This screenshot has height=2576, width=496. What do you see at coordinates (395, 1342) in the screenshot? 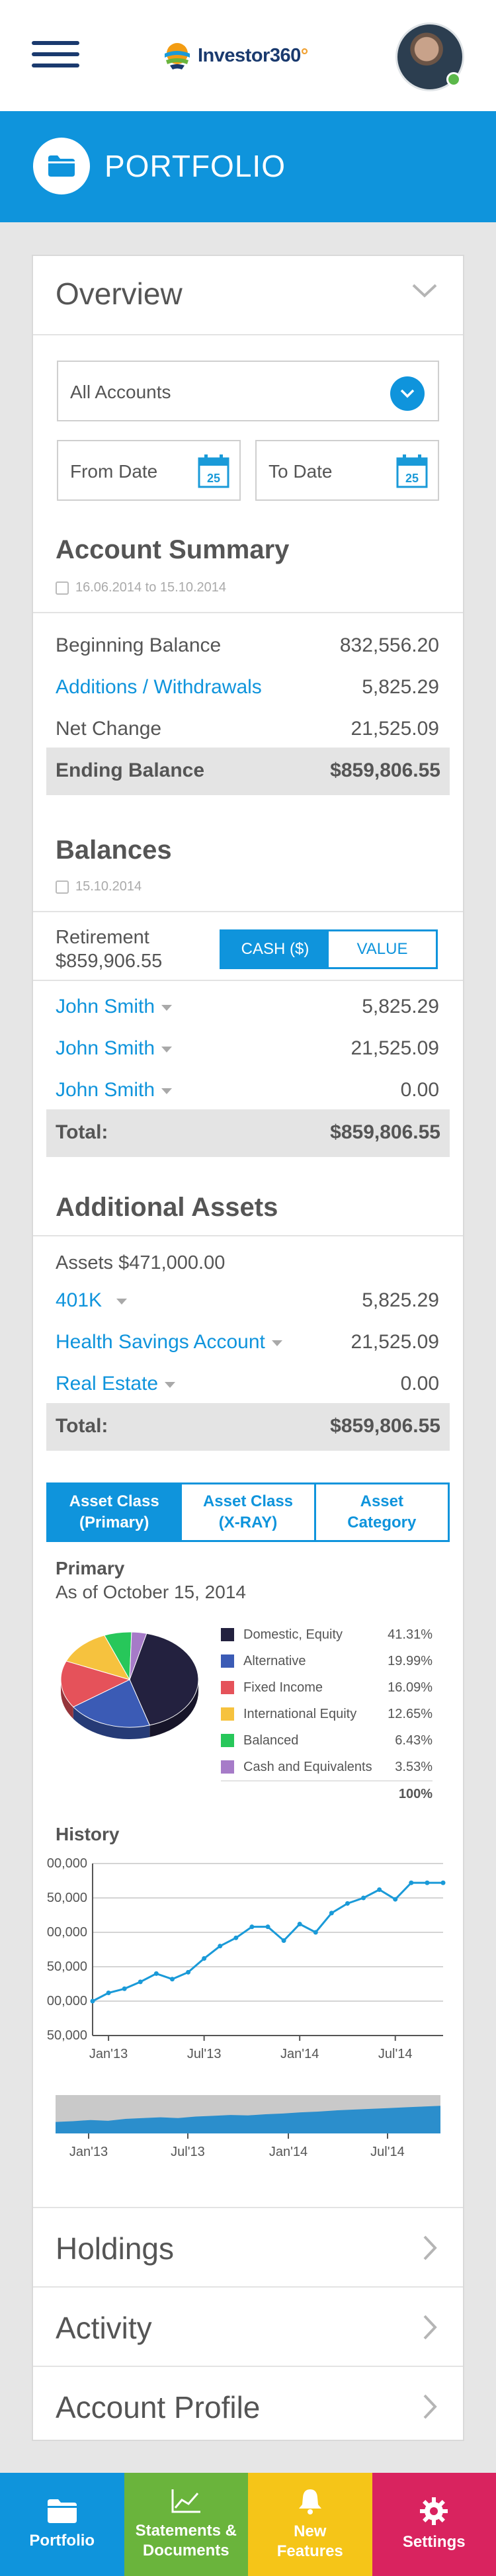
I see `asset-value: 21,525.09` at bounding box center [395, 1342].